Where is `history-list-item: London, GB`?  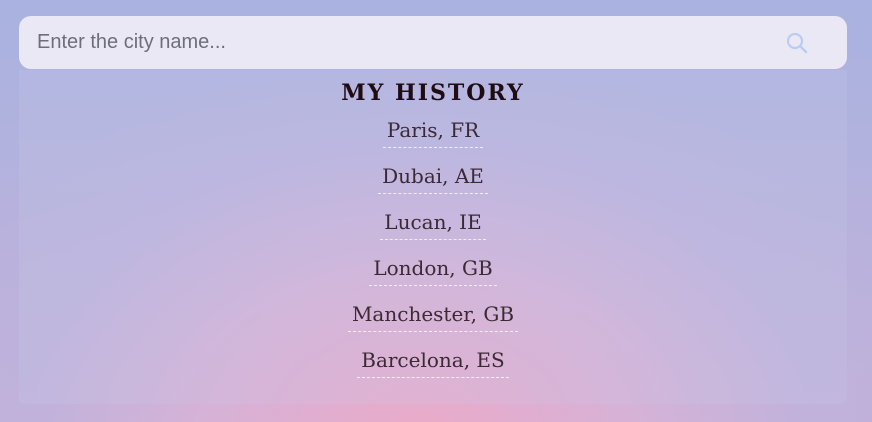 history-list-item: London, GB is located at coordinates (433, 275).